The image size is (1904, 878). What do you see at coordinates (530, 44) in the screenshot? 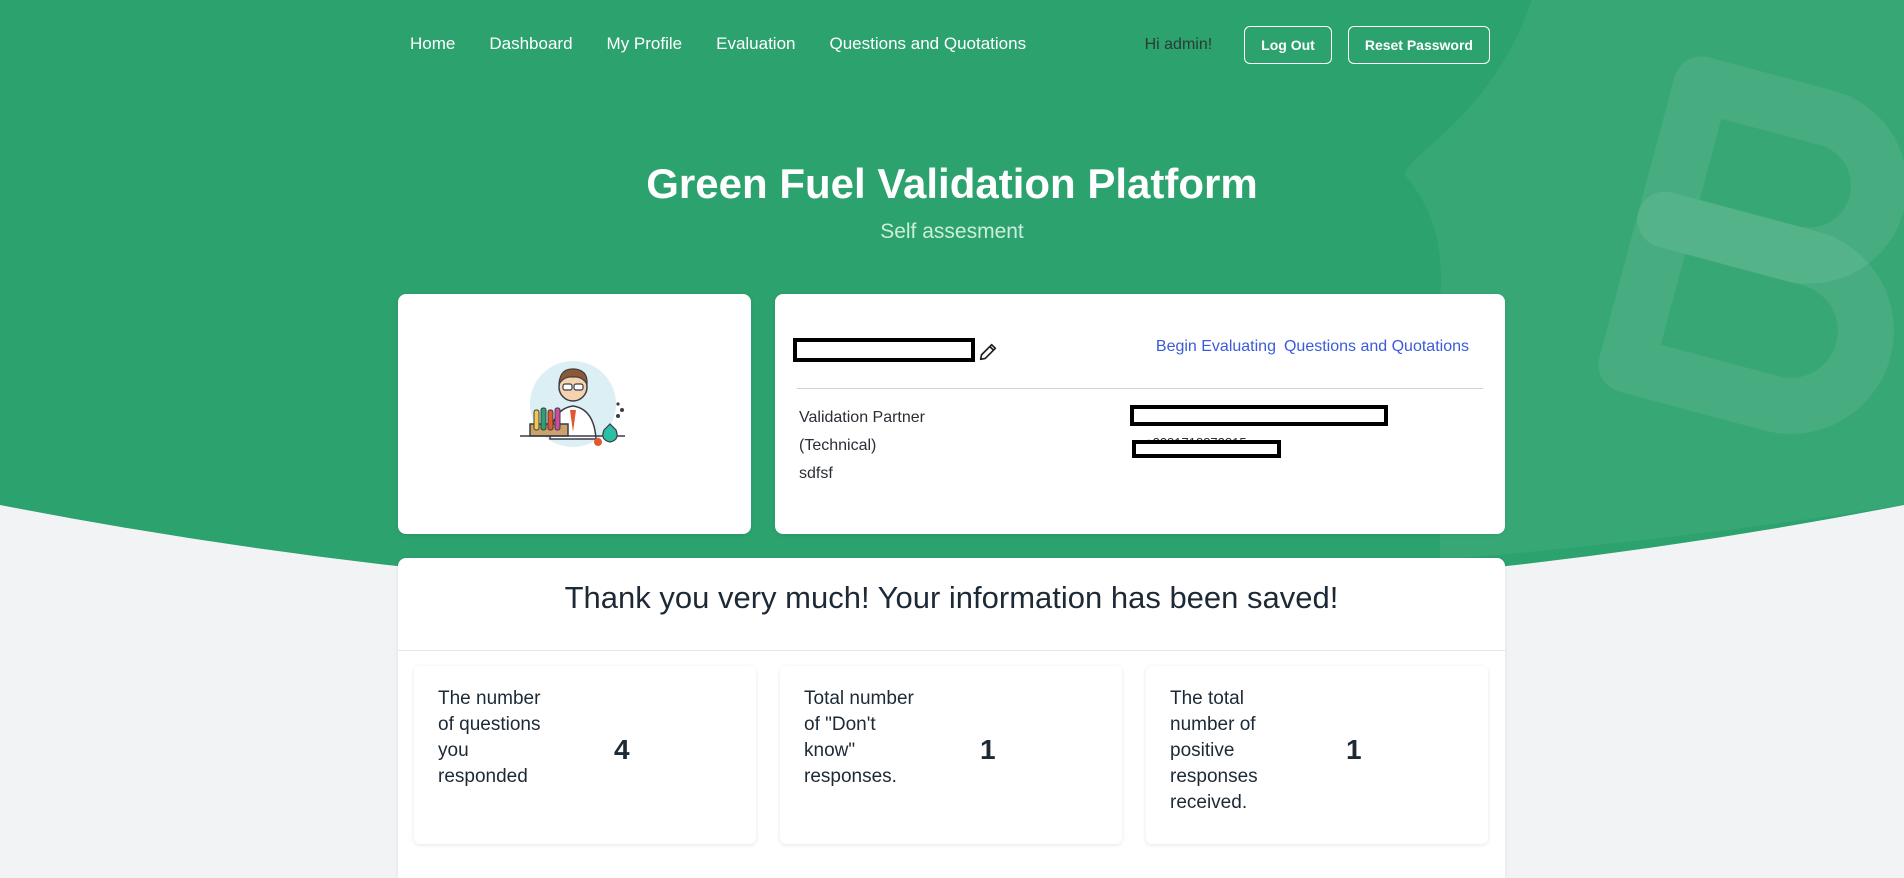
I see `nav-dashboard: Dashboard` at bounding box center [530, 44].